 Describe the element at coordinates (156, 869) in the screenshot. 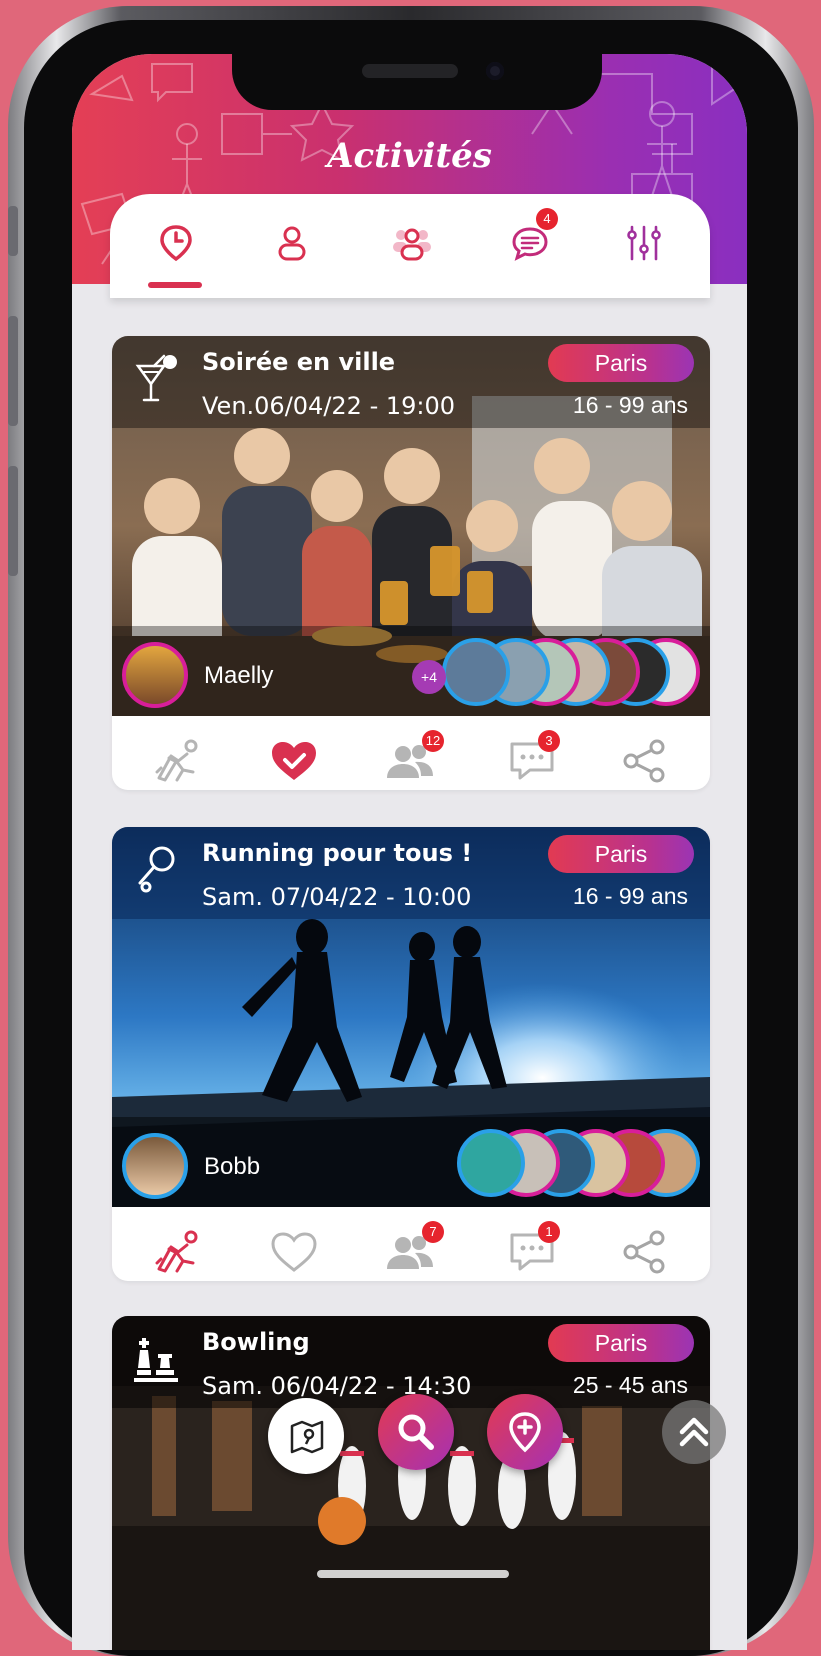

I see `running-icon` at that location.